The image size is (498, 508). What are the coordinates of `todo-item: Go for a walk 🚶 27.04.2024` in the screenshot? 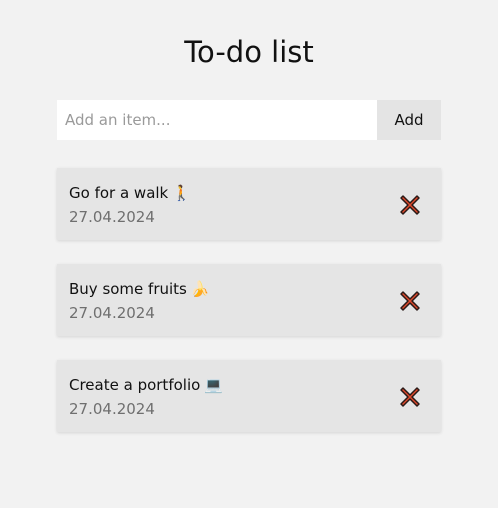 It's located at (249, 204).